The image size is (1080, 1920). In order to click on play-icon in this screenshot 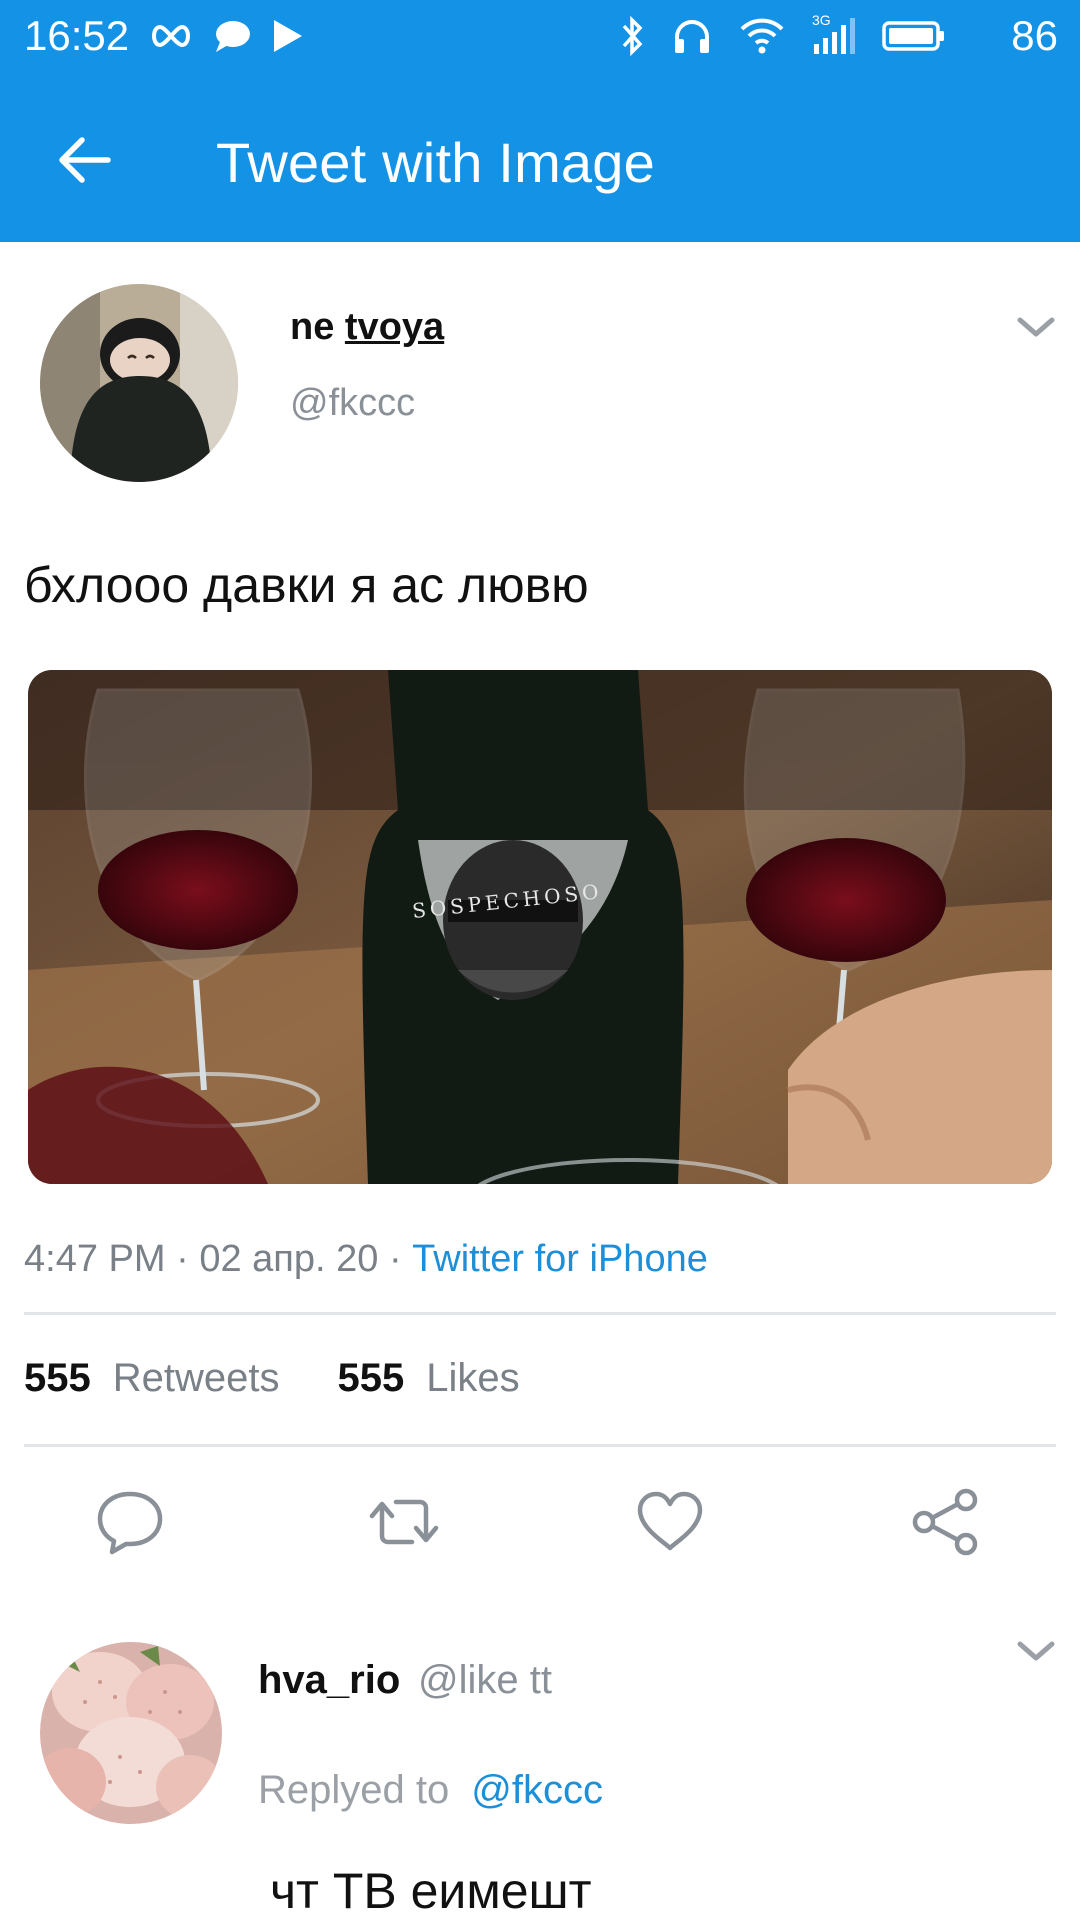, I will do `click(288, 36)`.